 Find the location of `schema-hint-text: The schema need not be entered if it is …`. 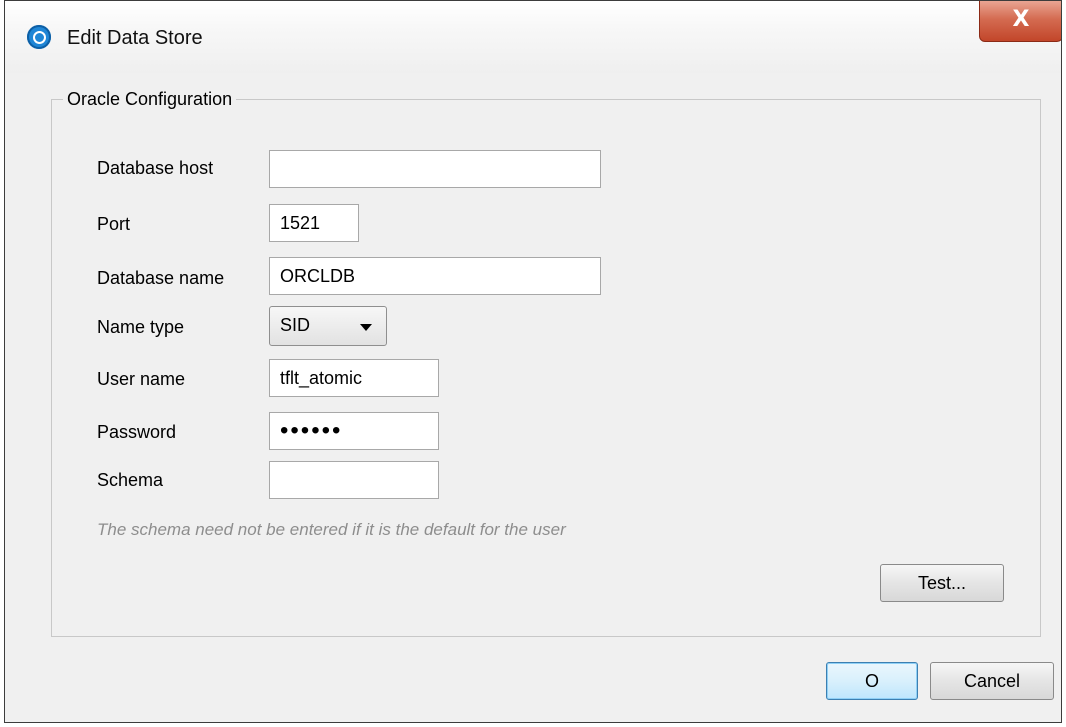

schema-hint-text: The schema need not be entered if it is … is located at coordinates (331, 529).